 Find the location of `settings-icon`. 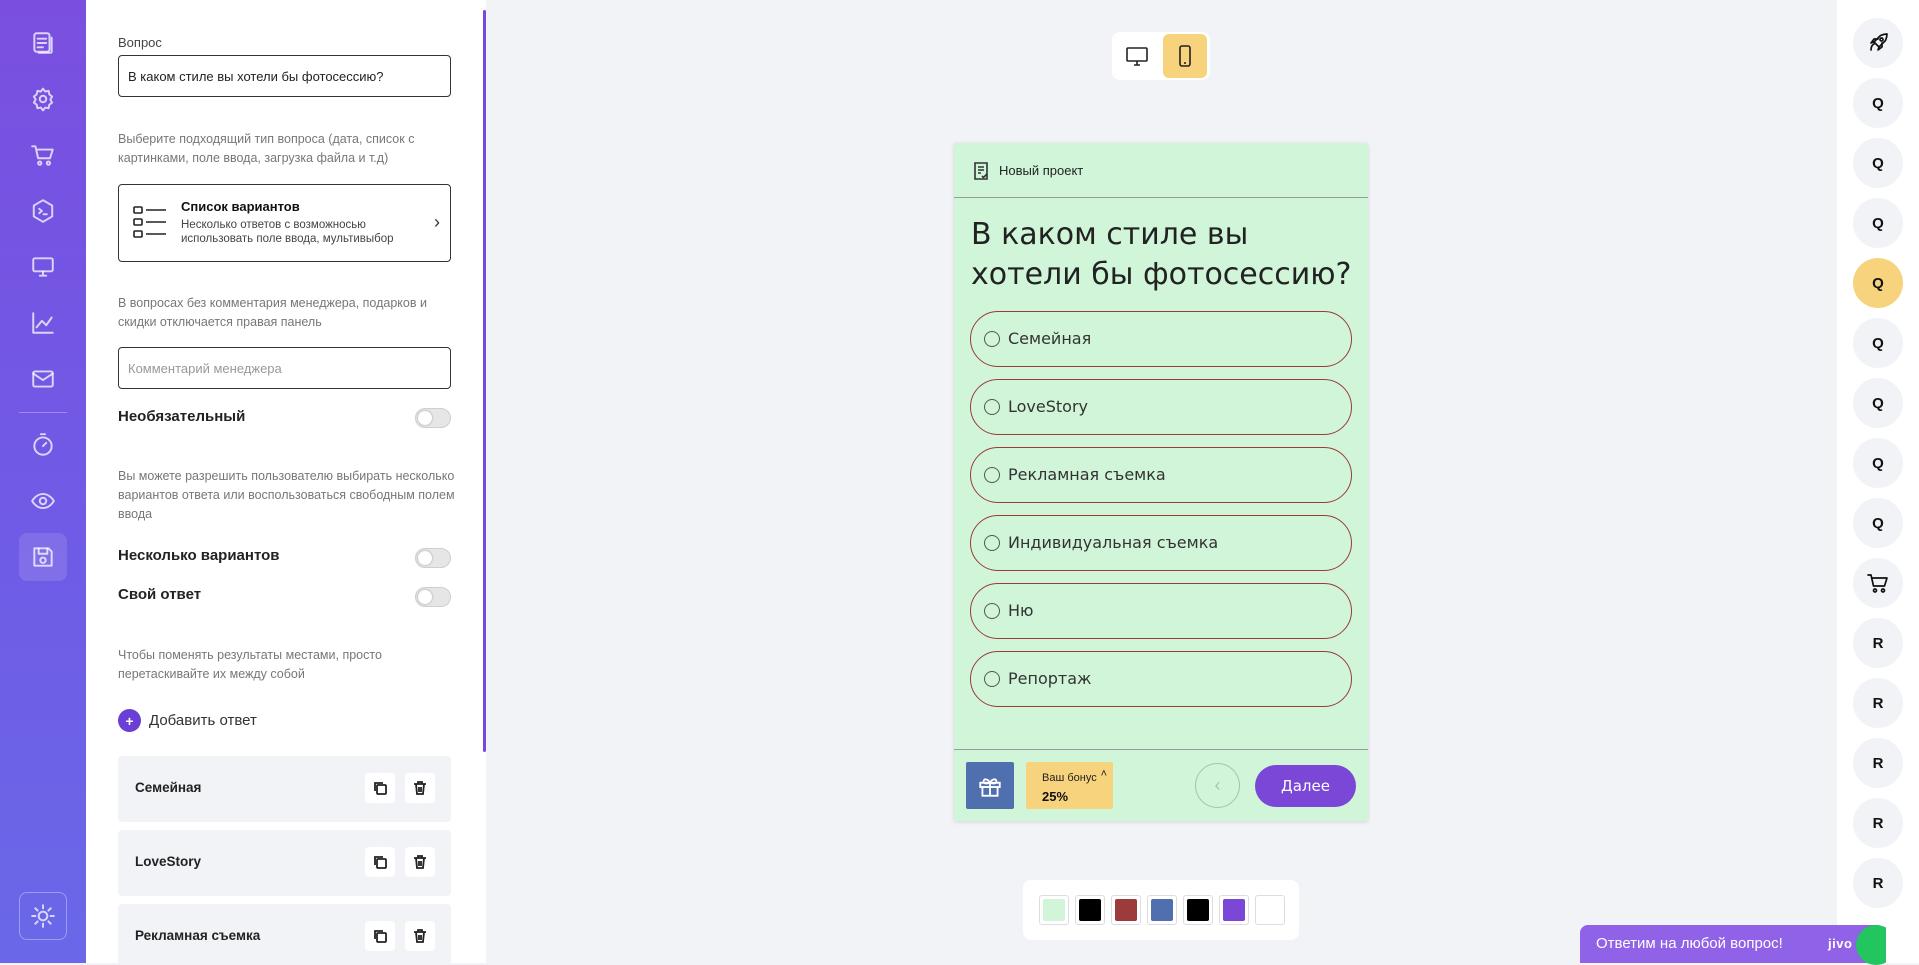

settings-icon is located at coordinates (43, 99).